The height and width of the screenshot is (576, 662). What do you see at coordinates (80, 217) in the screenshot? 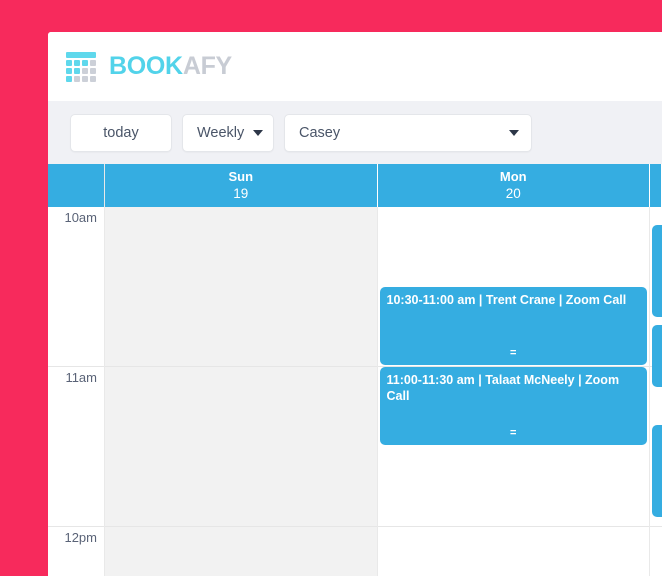
I see `time-label: 10am` at bounding box center [80, 217].